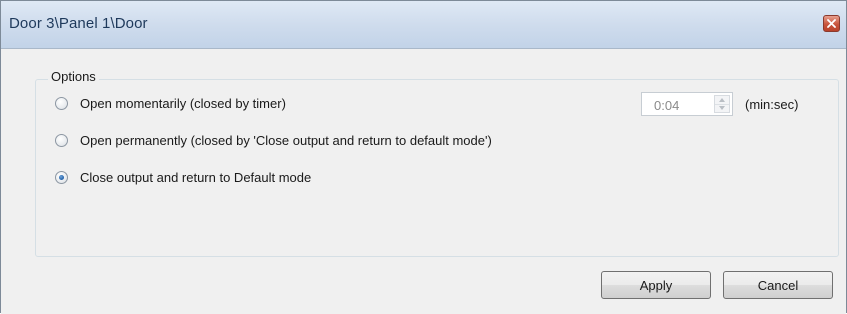  What do you see at coordinates (61, 140) in the screenshot?
I see `radio-button-open-permanently` at bounding box center [61, 140].